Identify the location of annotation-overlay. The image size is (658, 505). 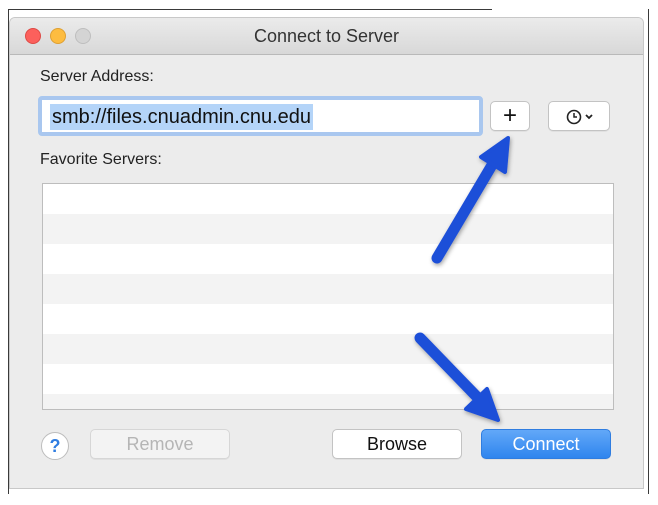
(462, 279).